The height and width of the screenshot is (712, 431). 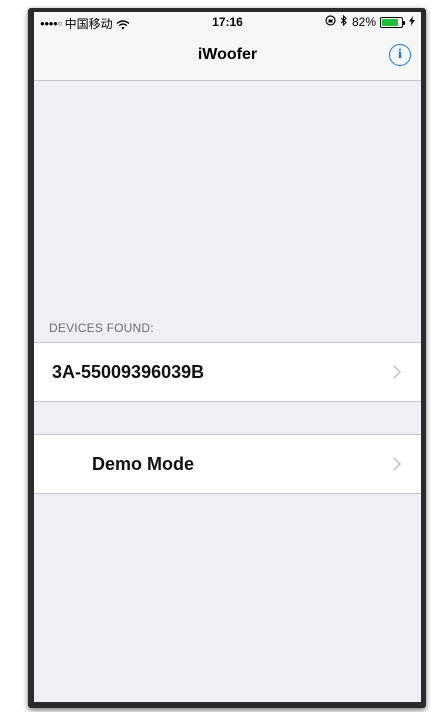 I want to click on bluetooth-icon, so click(x=344, y=21).